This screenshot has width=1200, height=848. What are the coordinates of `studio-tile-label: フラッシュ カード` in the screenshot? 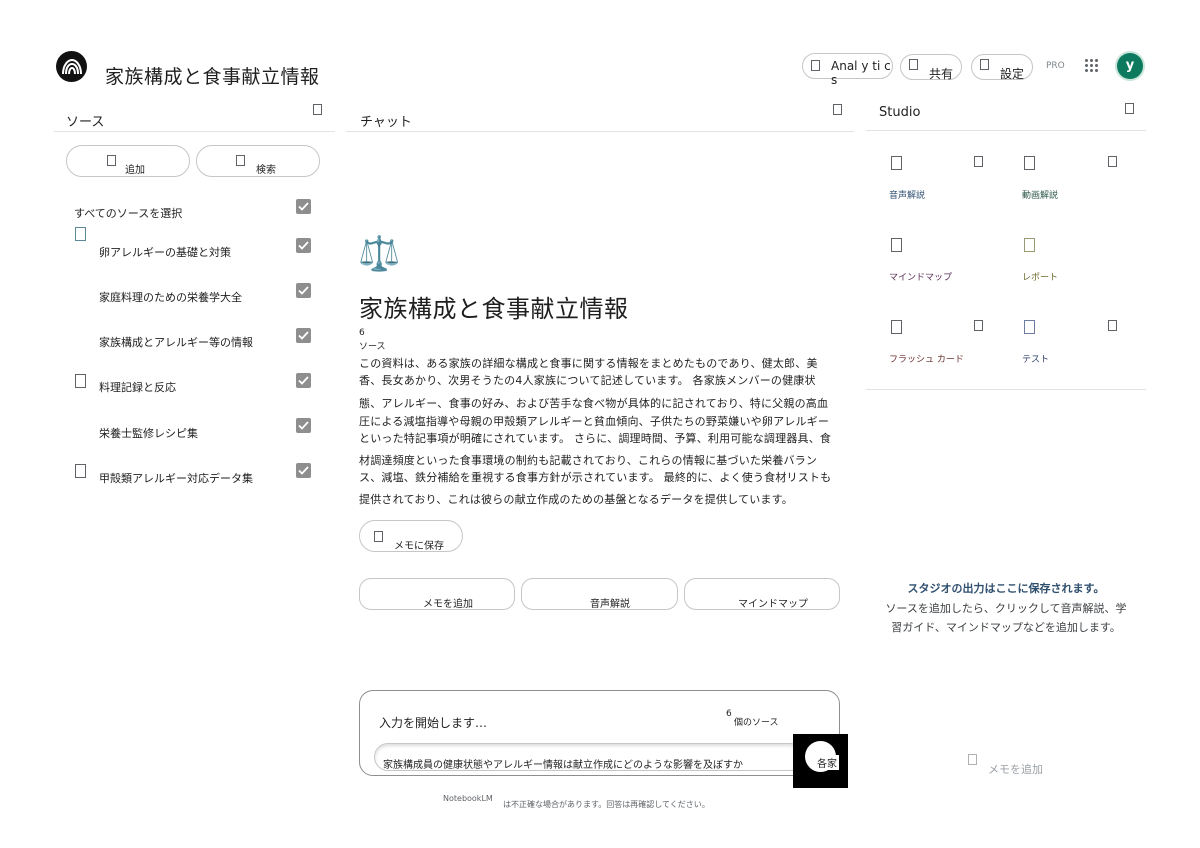 It's located at (926, 360).